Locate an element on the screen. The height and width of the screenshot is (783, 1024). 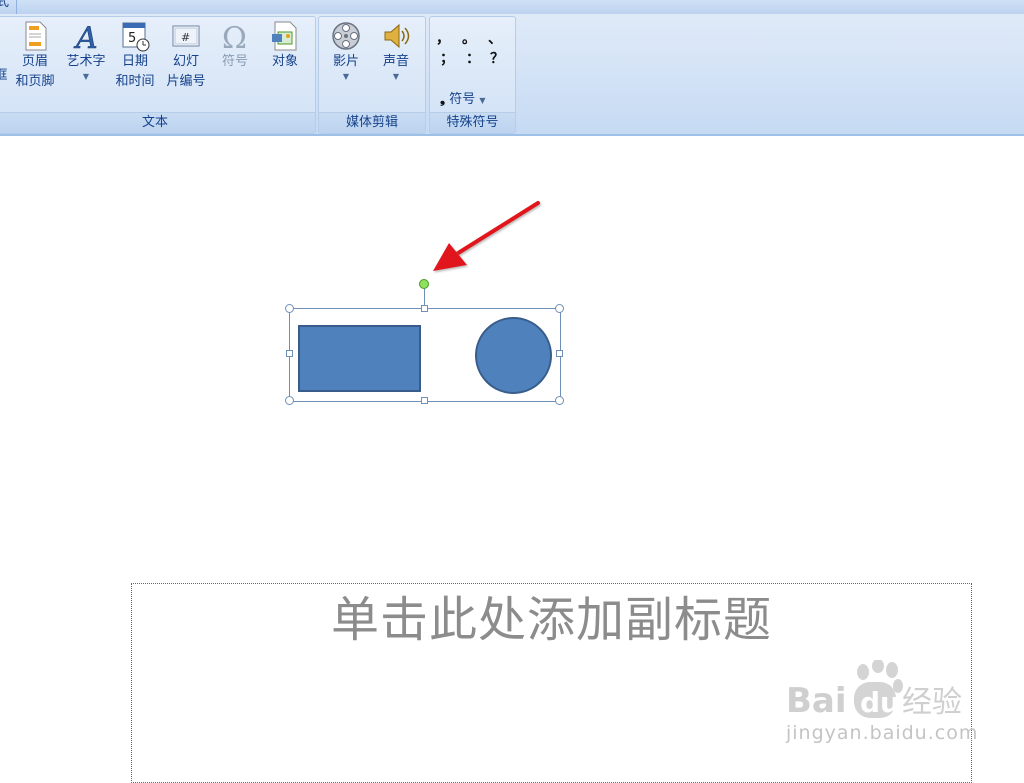
header-footer-label-2: 和页脚 is located at coordinates (35, 81).